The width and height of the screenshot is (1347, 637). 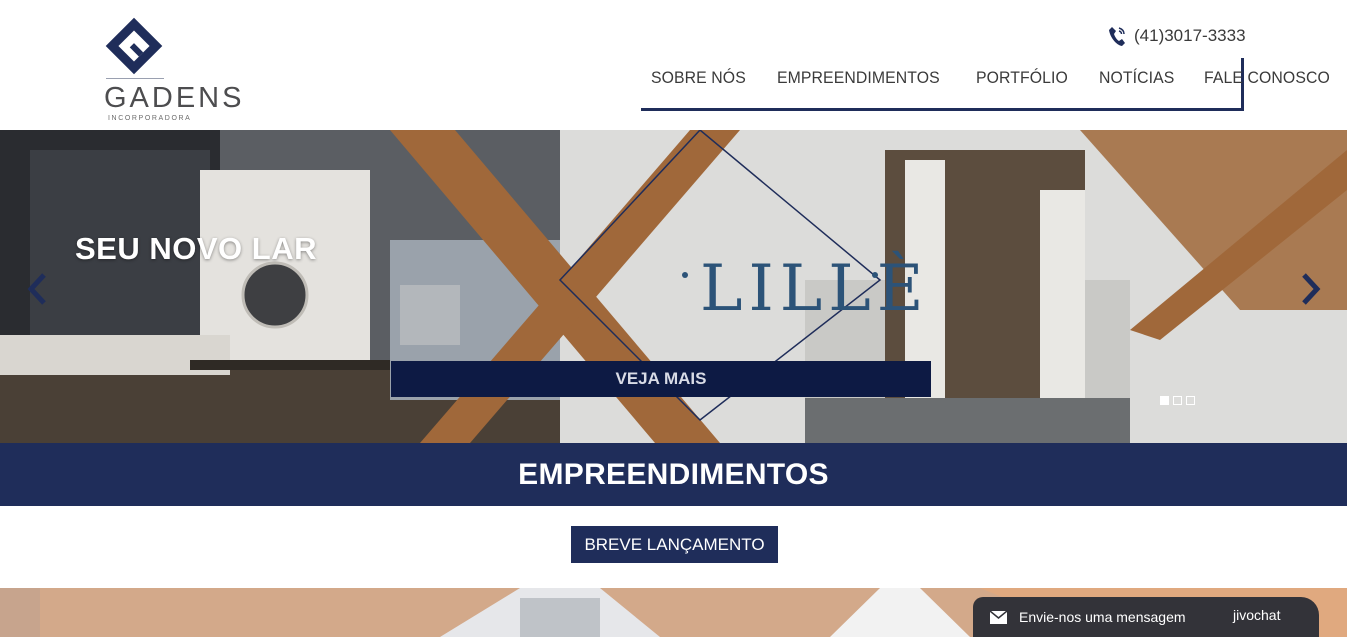 I want to click on chat-widget: Envie-nos uma mensagem jivochat, so click(x=1146, y=617).